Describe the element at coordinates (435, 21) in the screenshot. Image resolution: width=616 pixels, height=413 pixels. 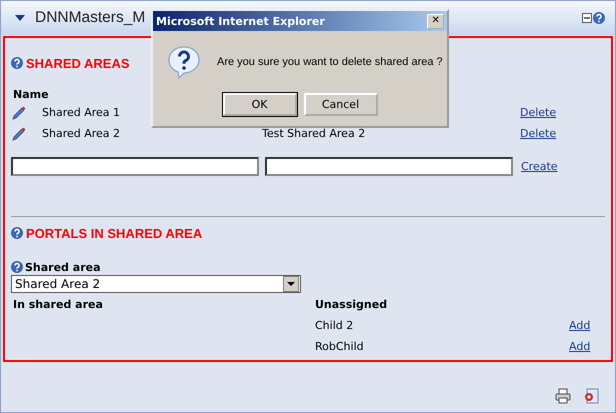
I see `close-button: ✕` at that location.